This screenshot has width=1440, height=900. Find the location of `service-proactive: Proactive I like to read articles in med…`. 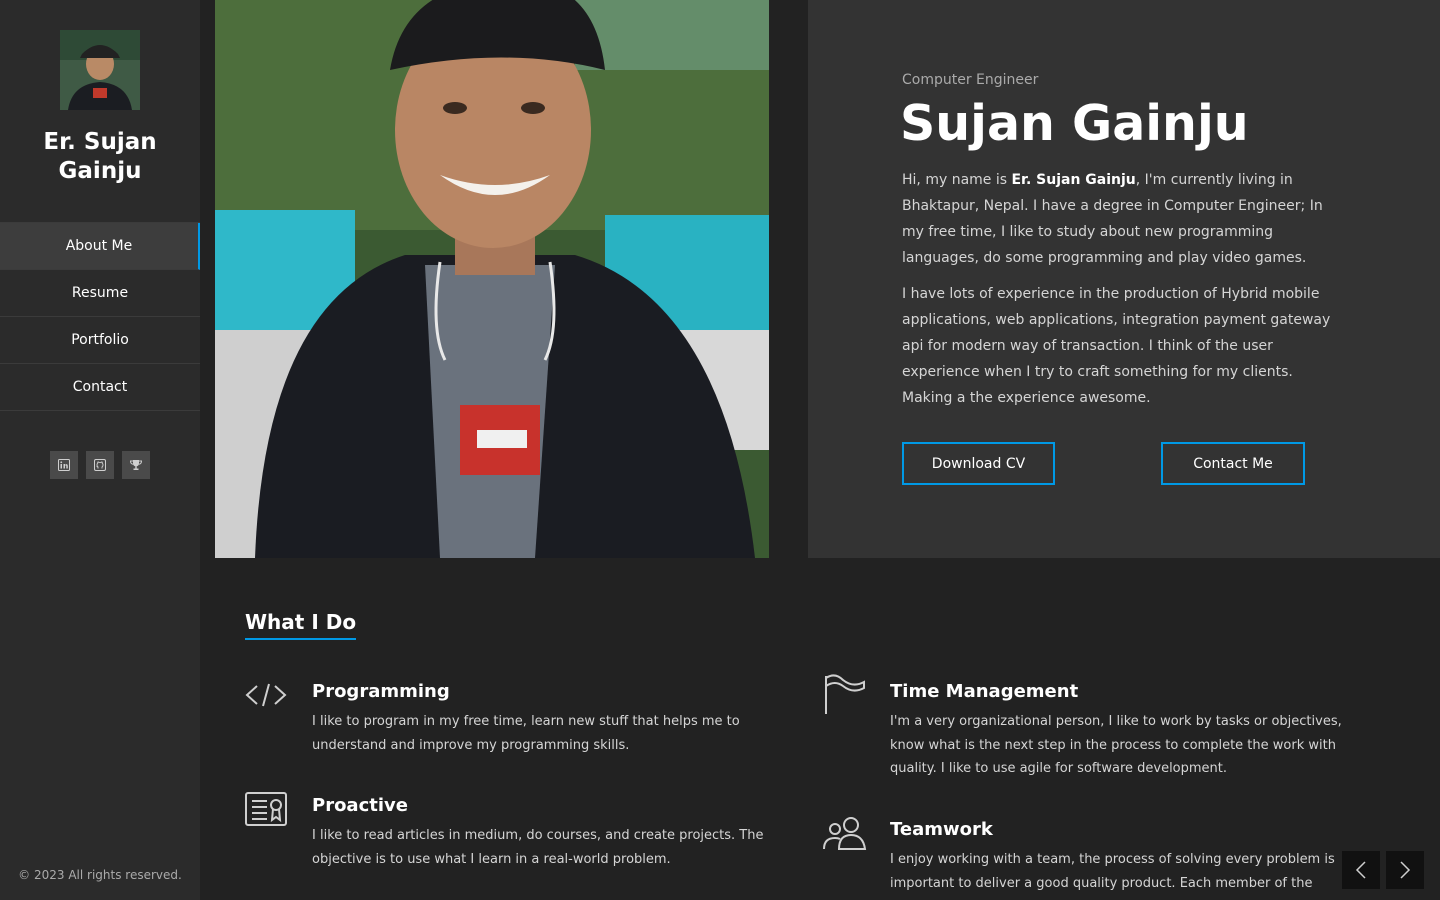

service-proactive: Proactive I like to read articles in med… is located at coordinates (510, 837).